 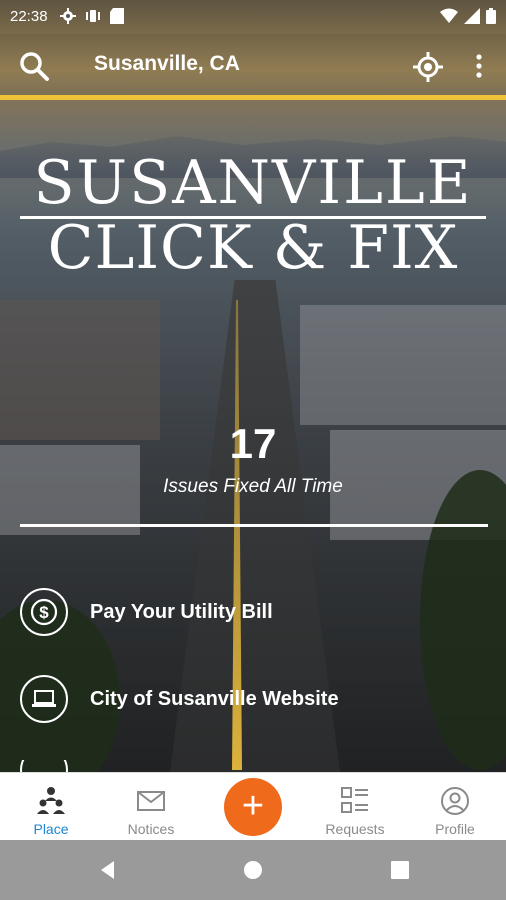 What do you see at coordinates (181, 611) in the screenshot?
I see `pay-utility-bill-label: Pay Your Utility Bill` at bounding box center [181, 611].